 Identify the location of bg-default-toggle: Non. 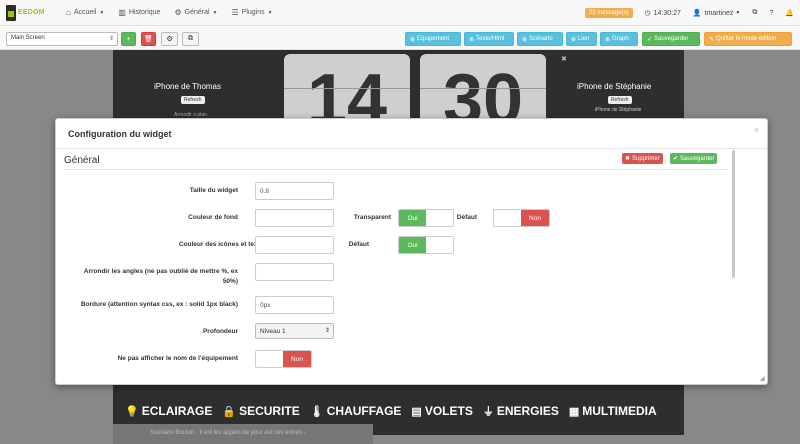
(521, 218).